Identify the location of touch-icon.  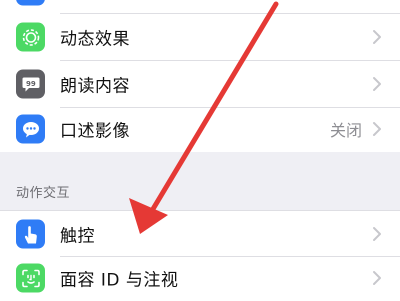
(30, 234).